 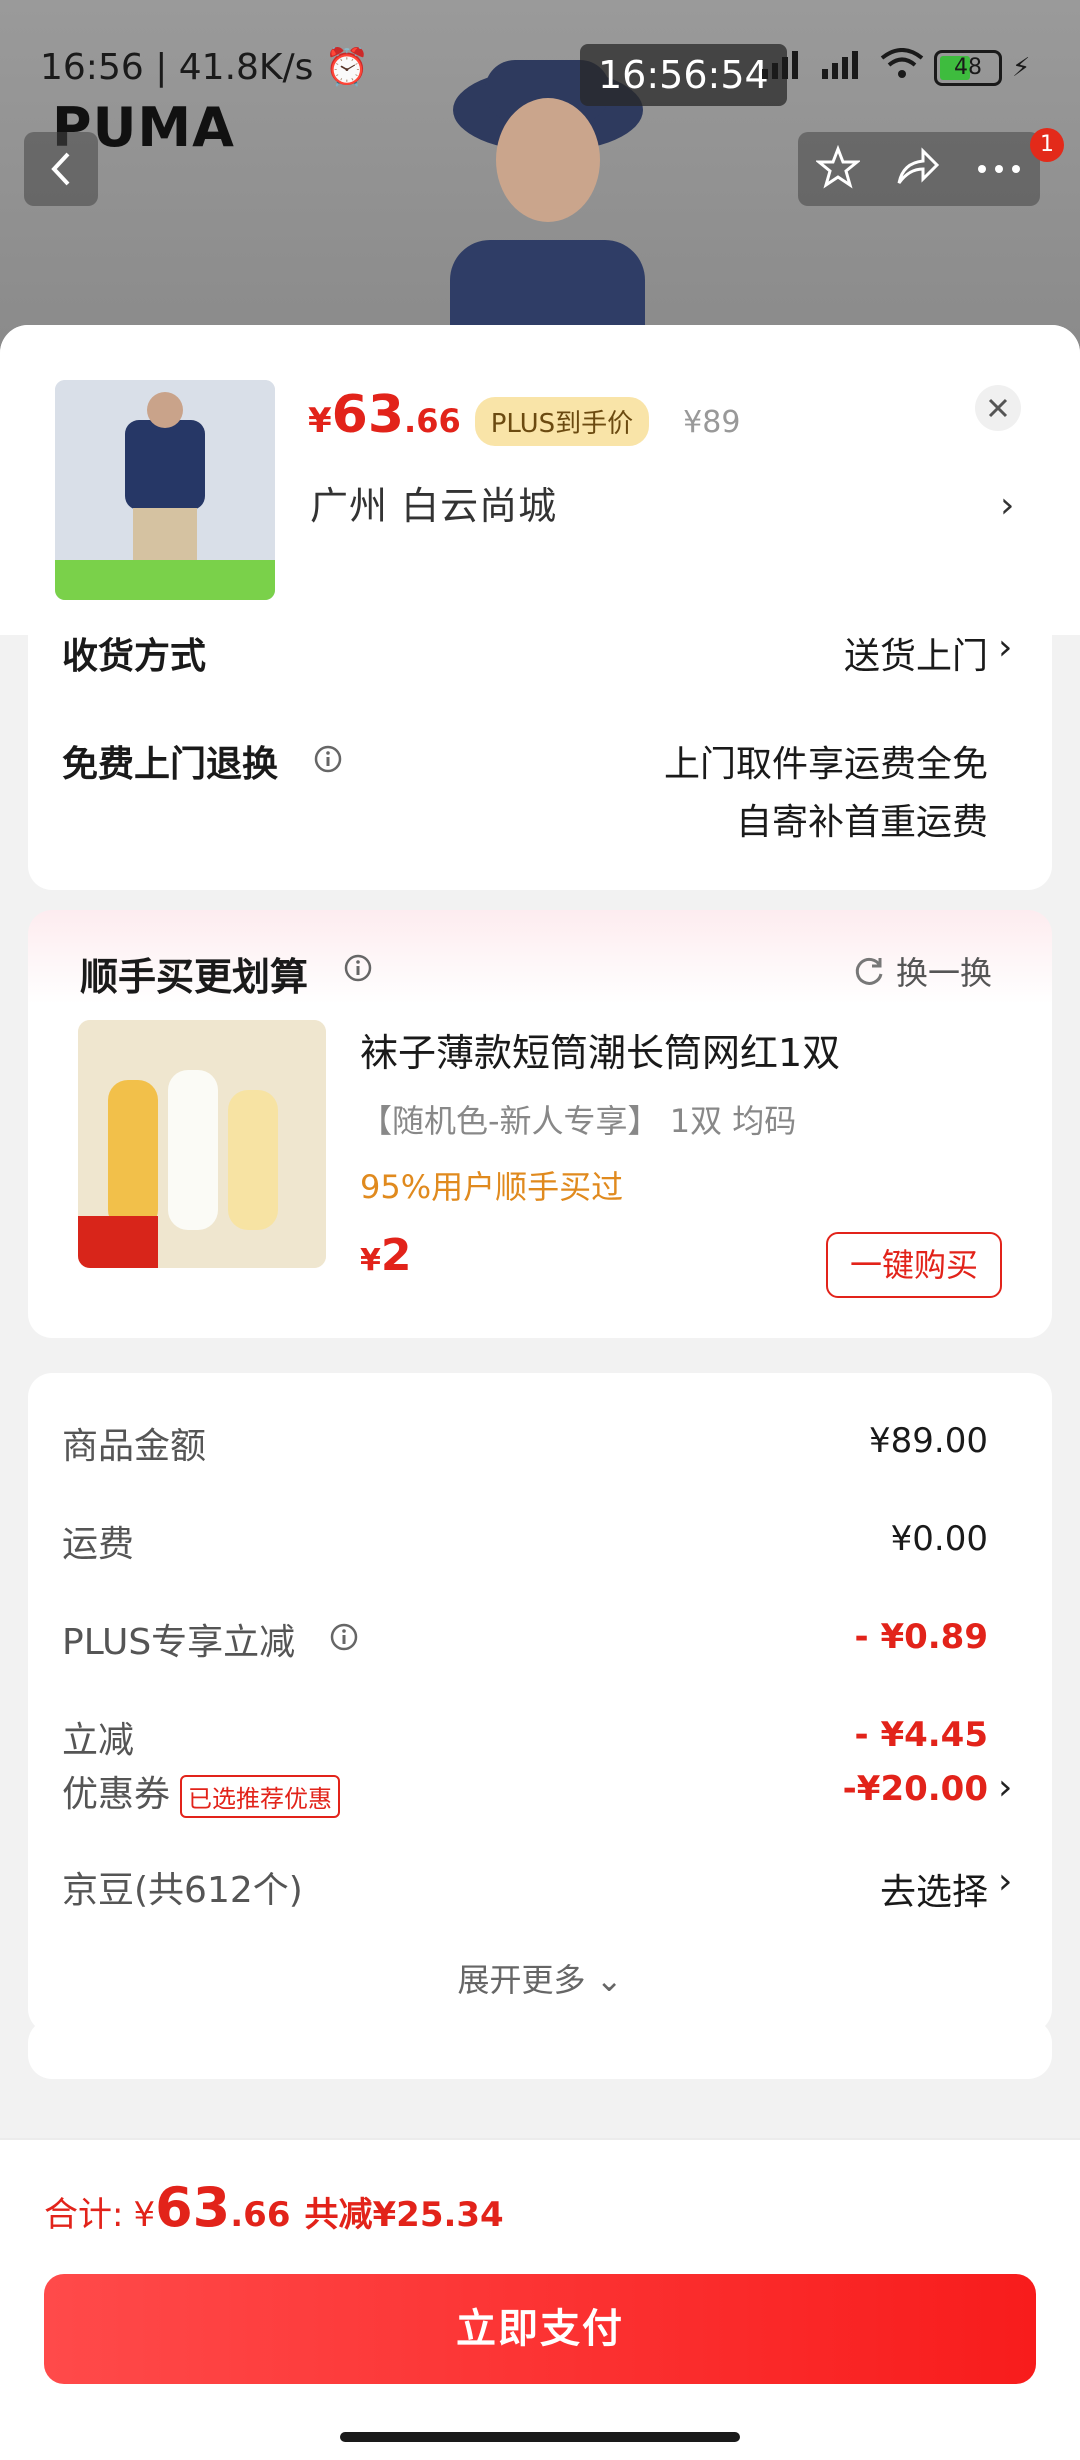 What do you see at coordinates (869, 971) in the screenshot?
I see `refresh-icon` at bounding box center [869, 971].